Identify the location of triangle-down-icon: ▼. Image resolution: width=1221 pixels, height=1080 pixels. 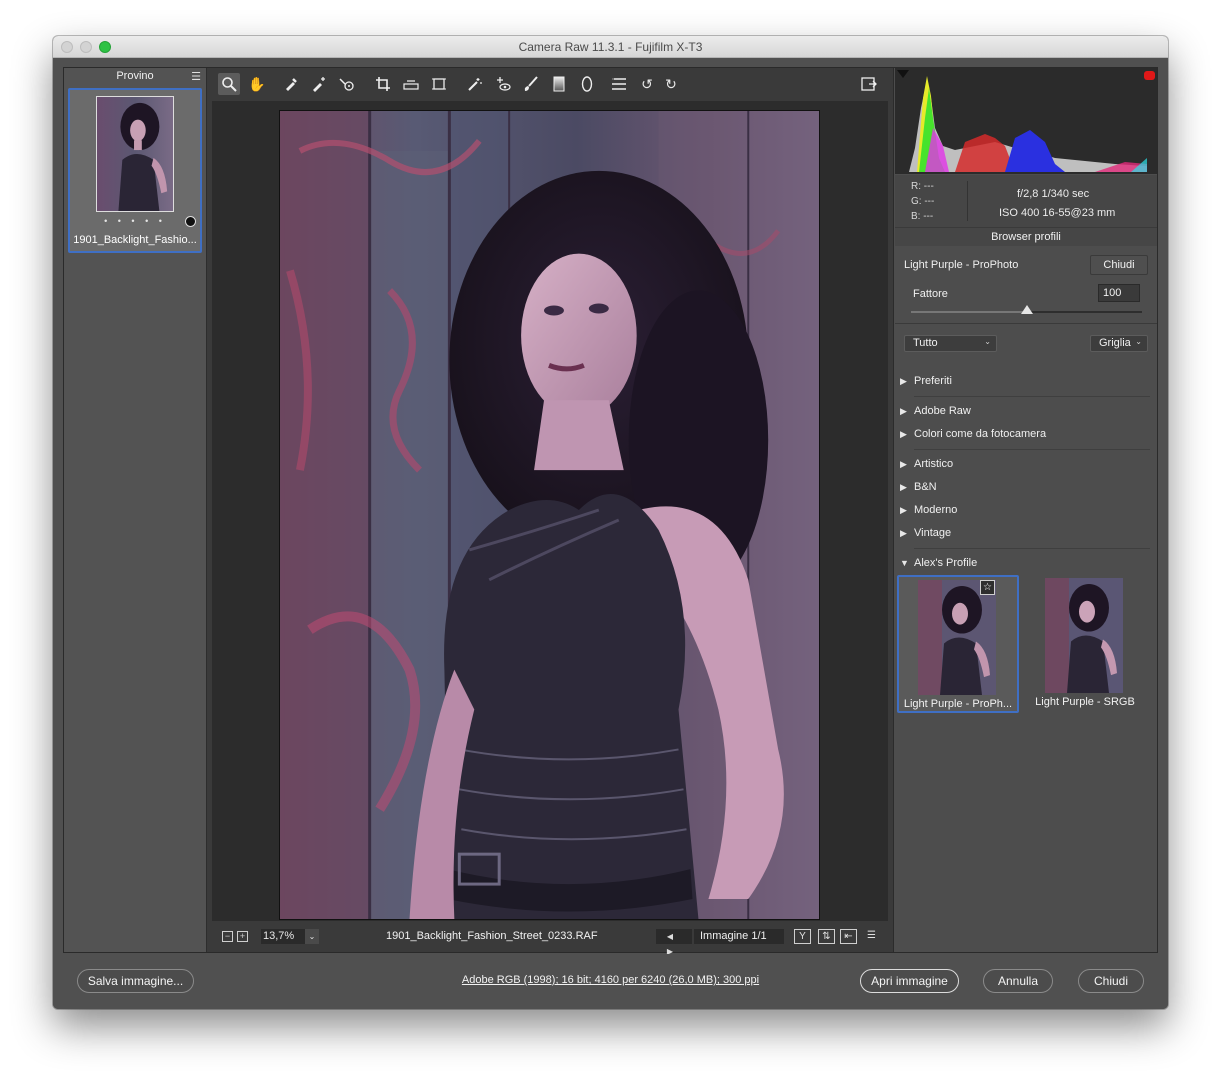
(904, 563).